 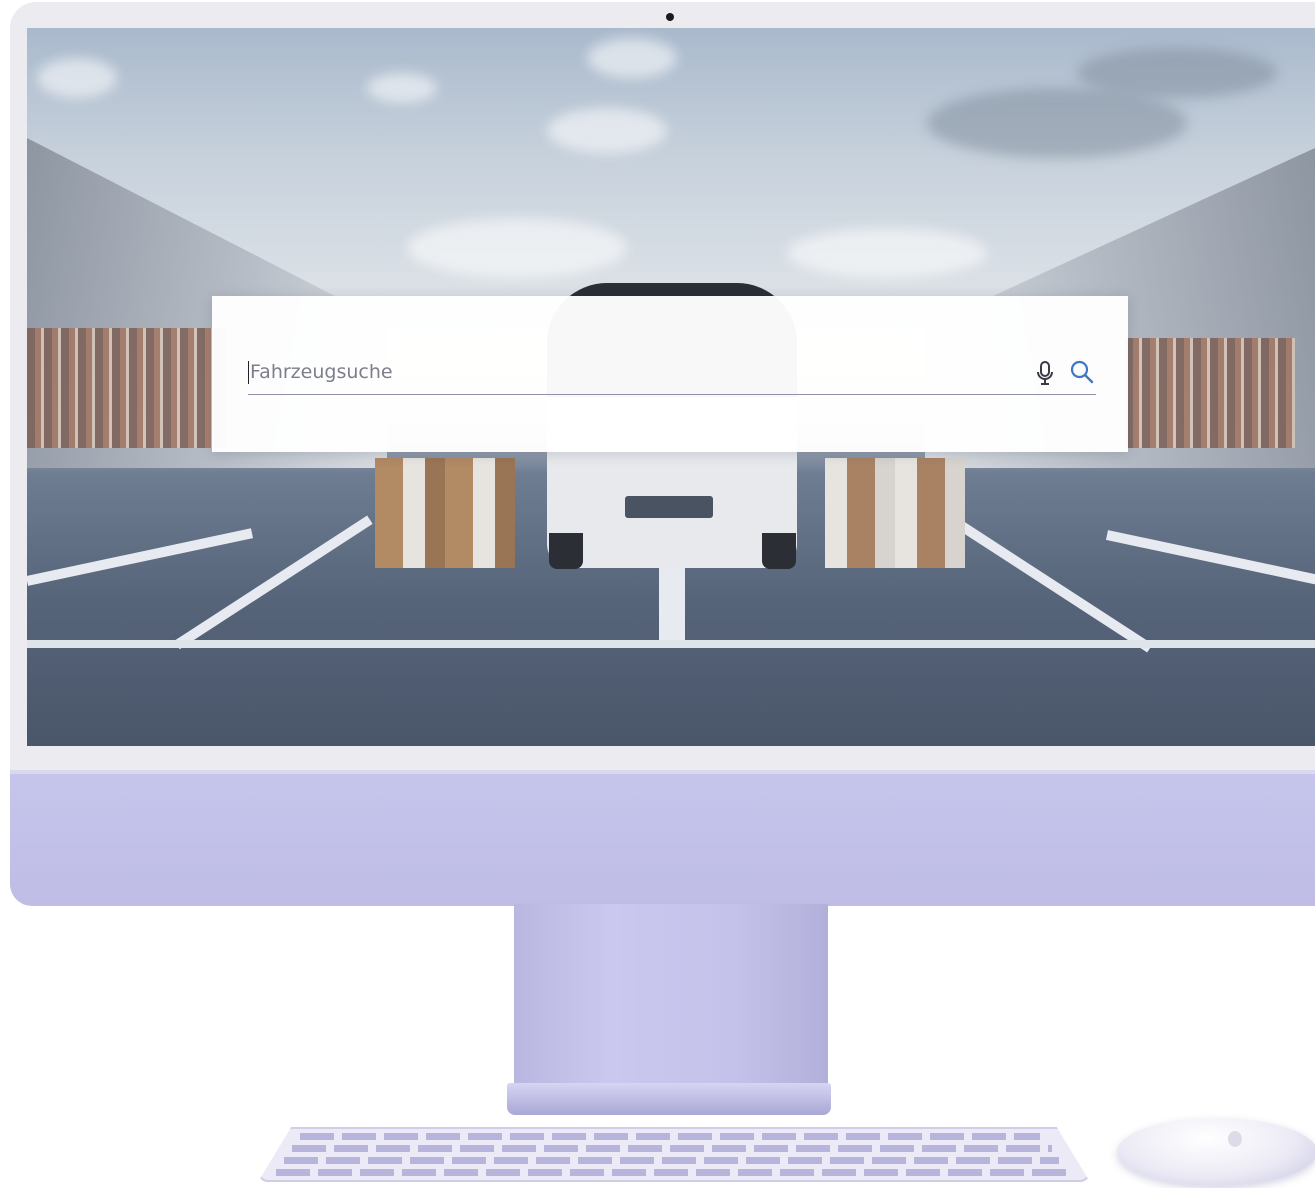 What do you see at coordinates (662, 772) in the screenshot?
I see `chin-divider` at bounding box center [662, 772].